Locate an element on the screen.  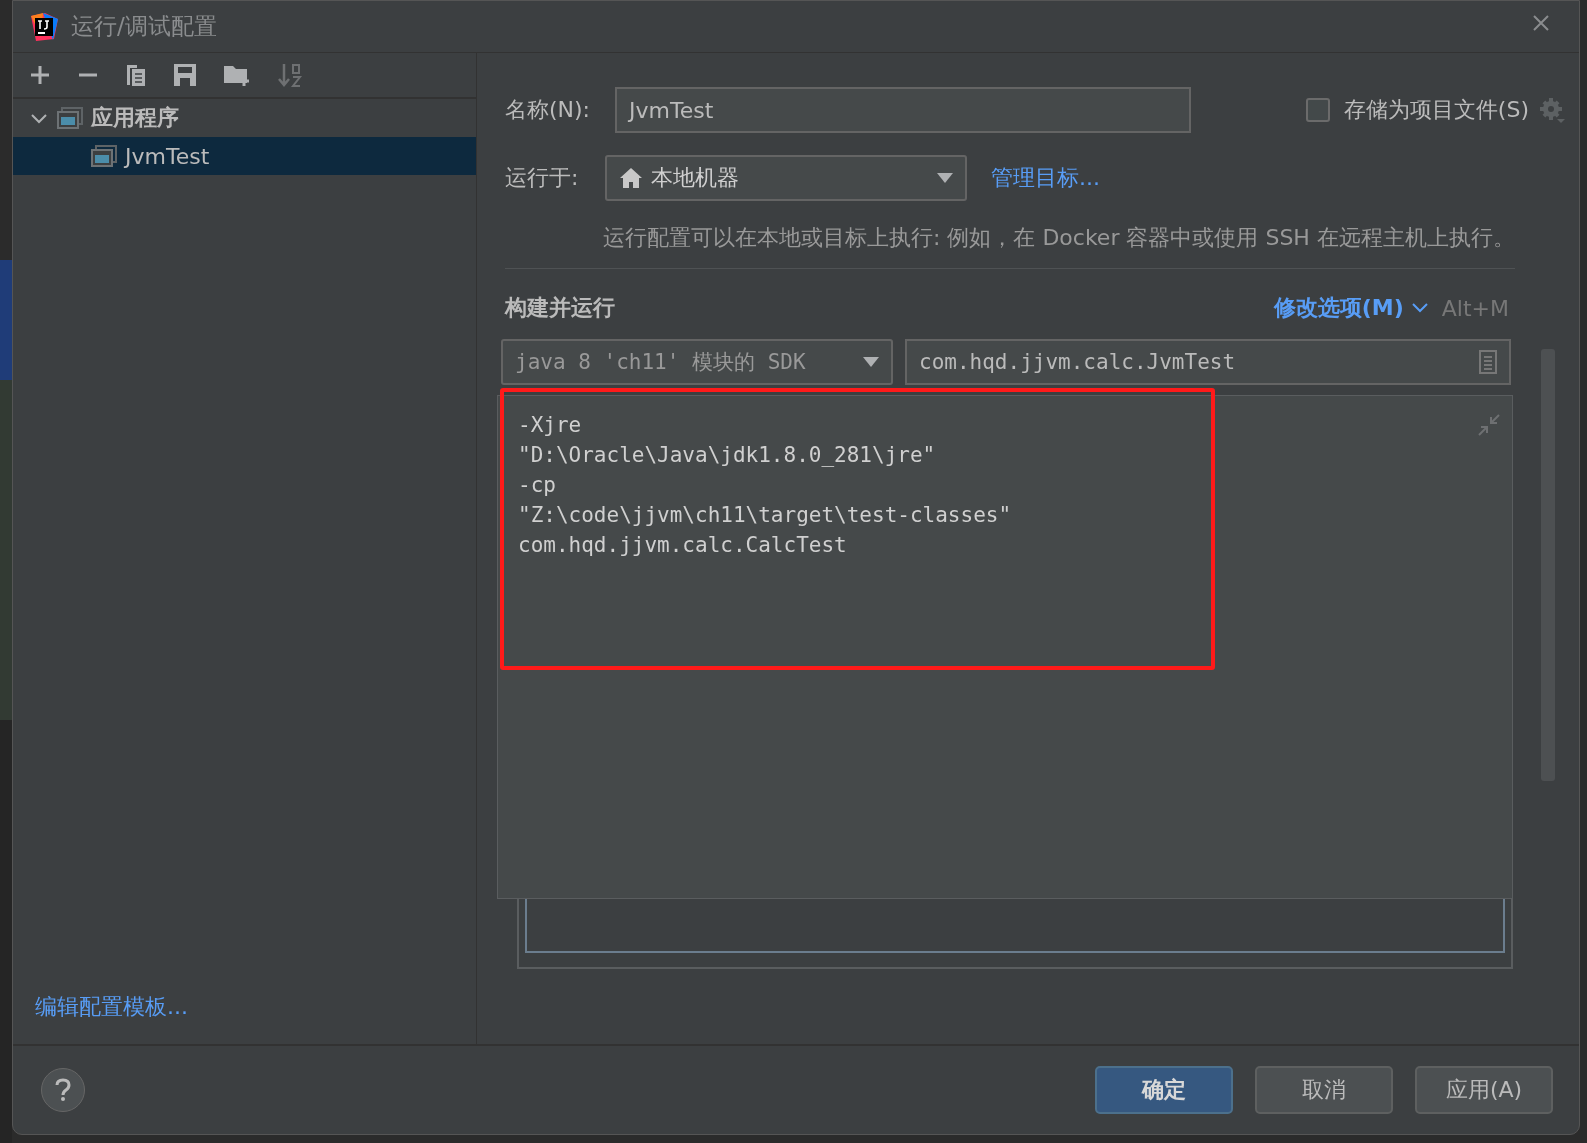
tree-item: JvmTest is located at coordinates (244, 156).